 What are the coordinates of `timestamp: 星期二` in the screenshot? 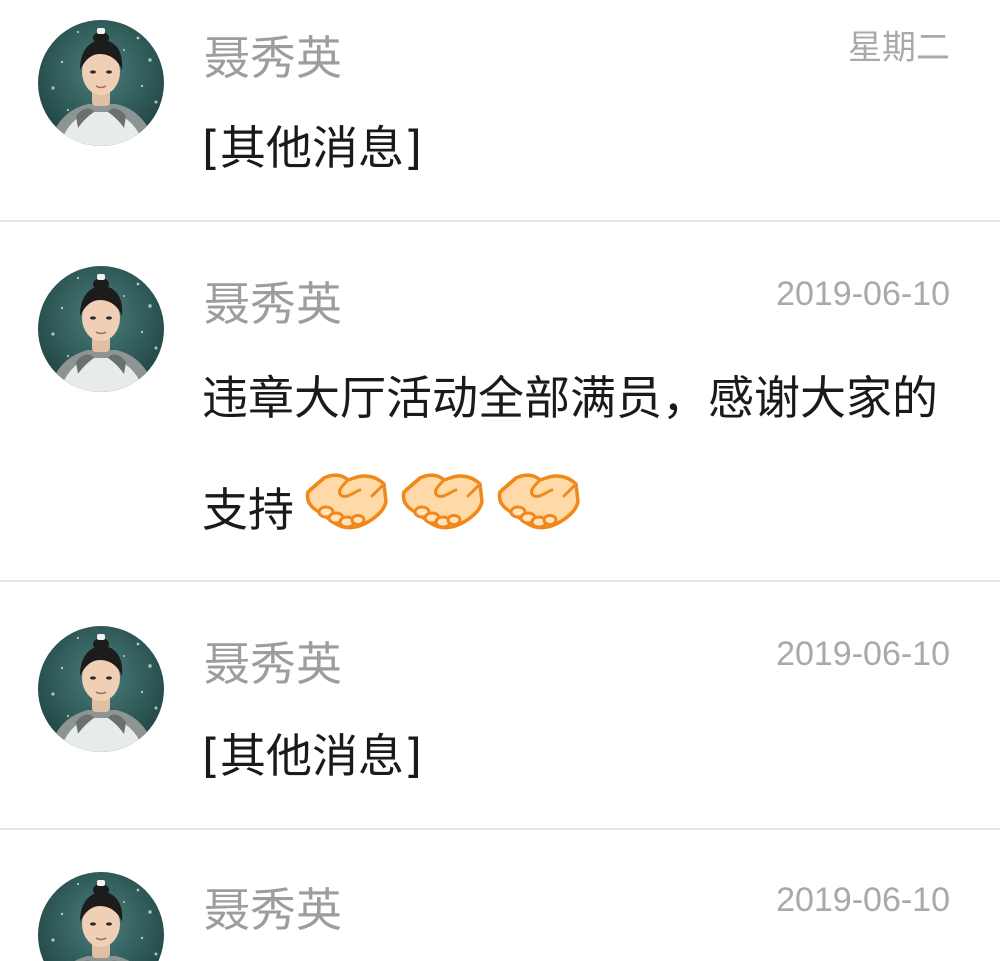 It's located at (899, 48).